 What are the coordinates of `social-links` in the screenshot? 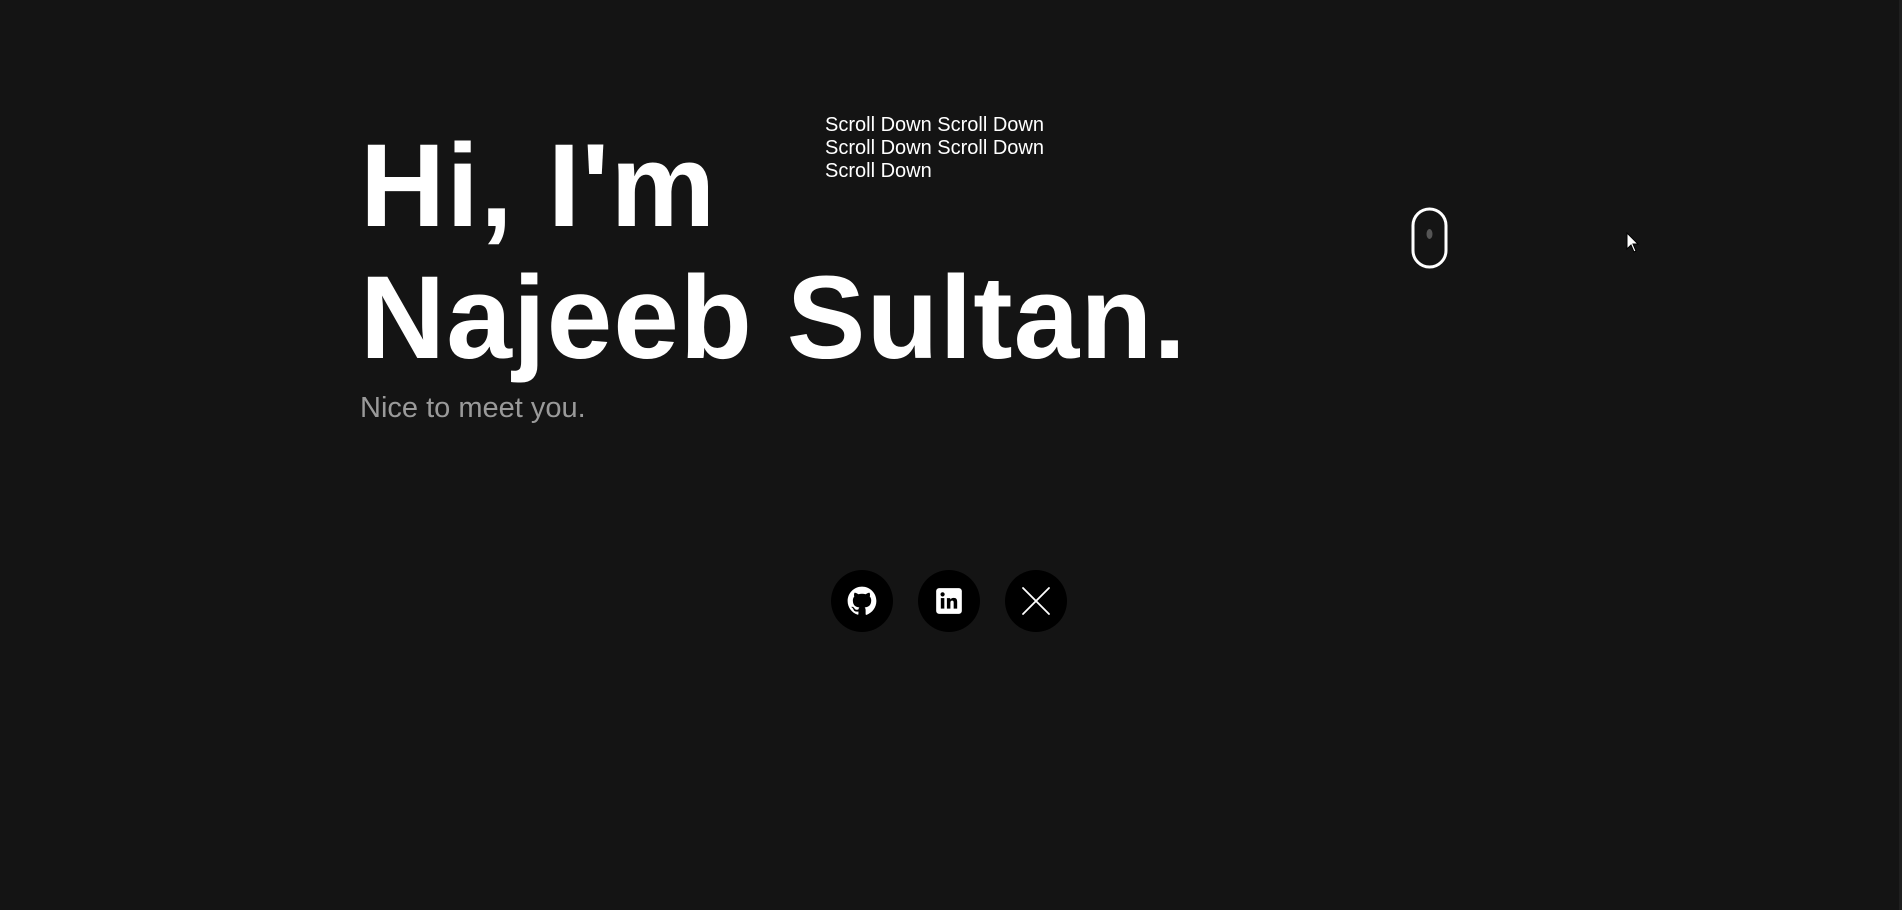 It's located at (949, 601).